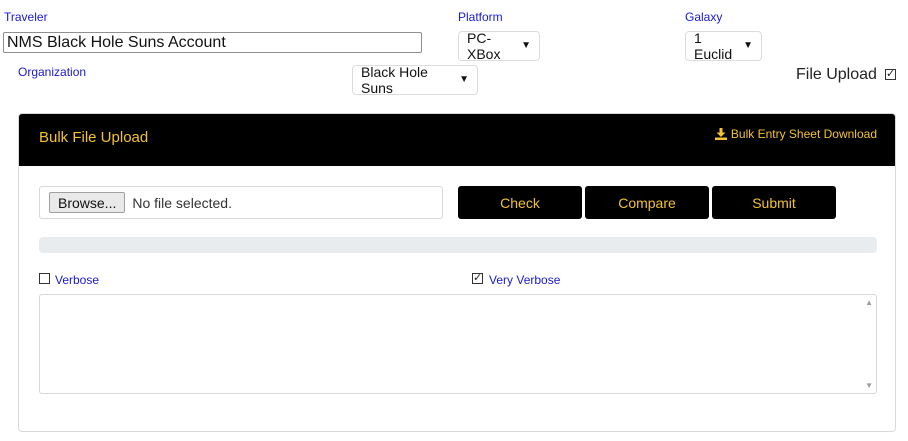 The image size is (908, 441). What do you see at coordinates (704, 17) in the screenshot?
I see `galaxy-label: Galaxy` at bounding box center [704, 17].